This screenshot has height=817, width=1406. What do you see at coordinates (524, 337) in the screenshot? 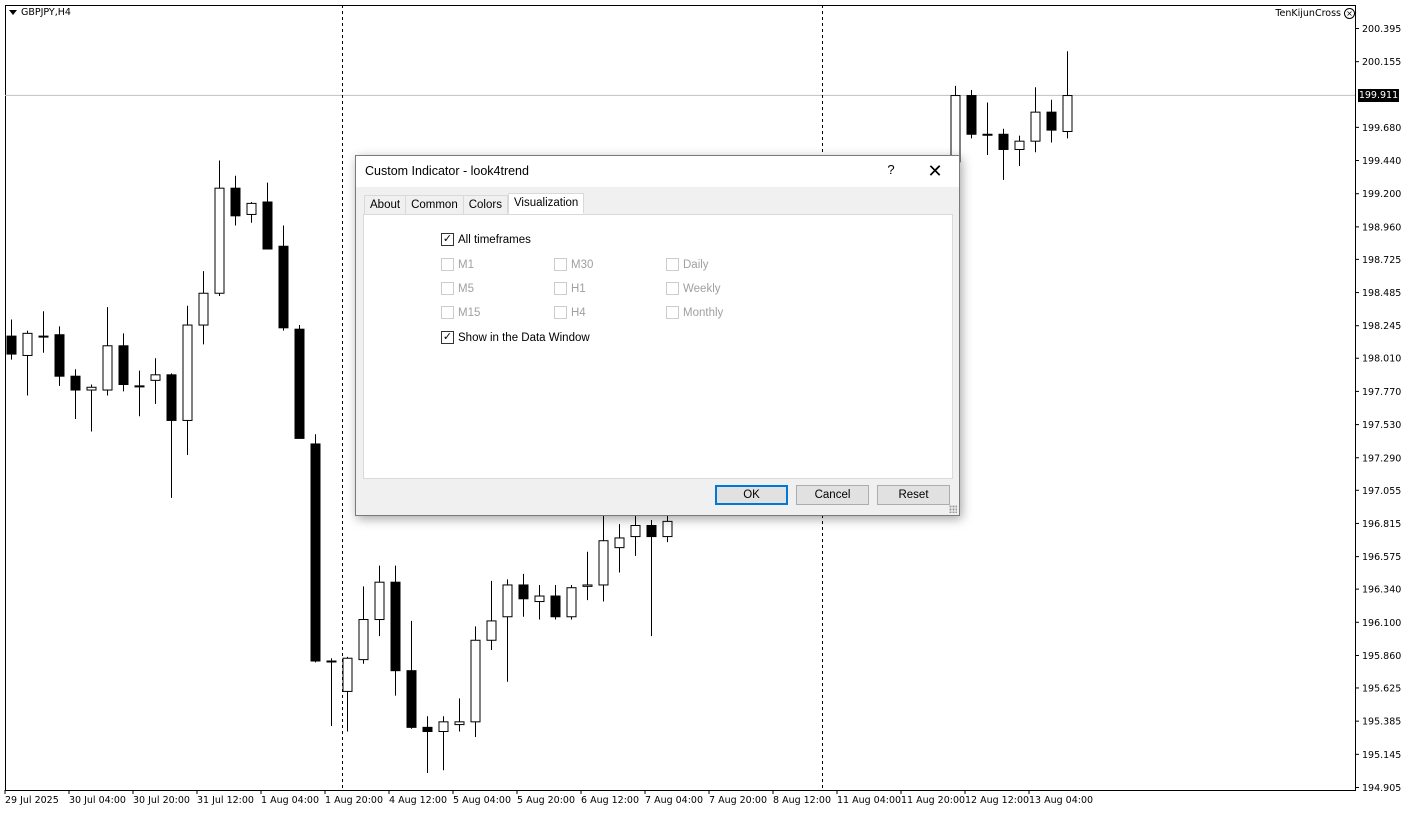
I see `show-data-window-label: Show in the Data Window` at bounding box center [524, 337].